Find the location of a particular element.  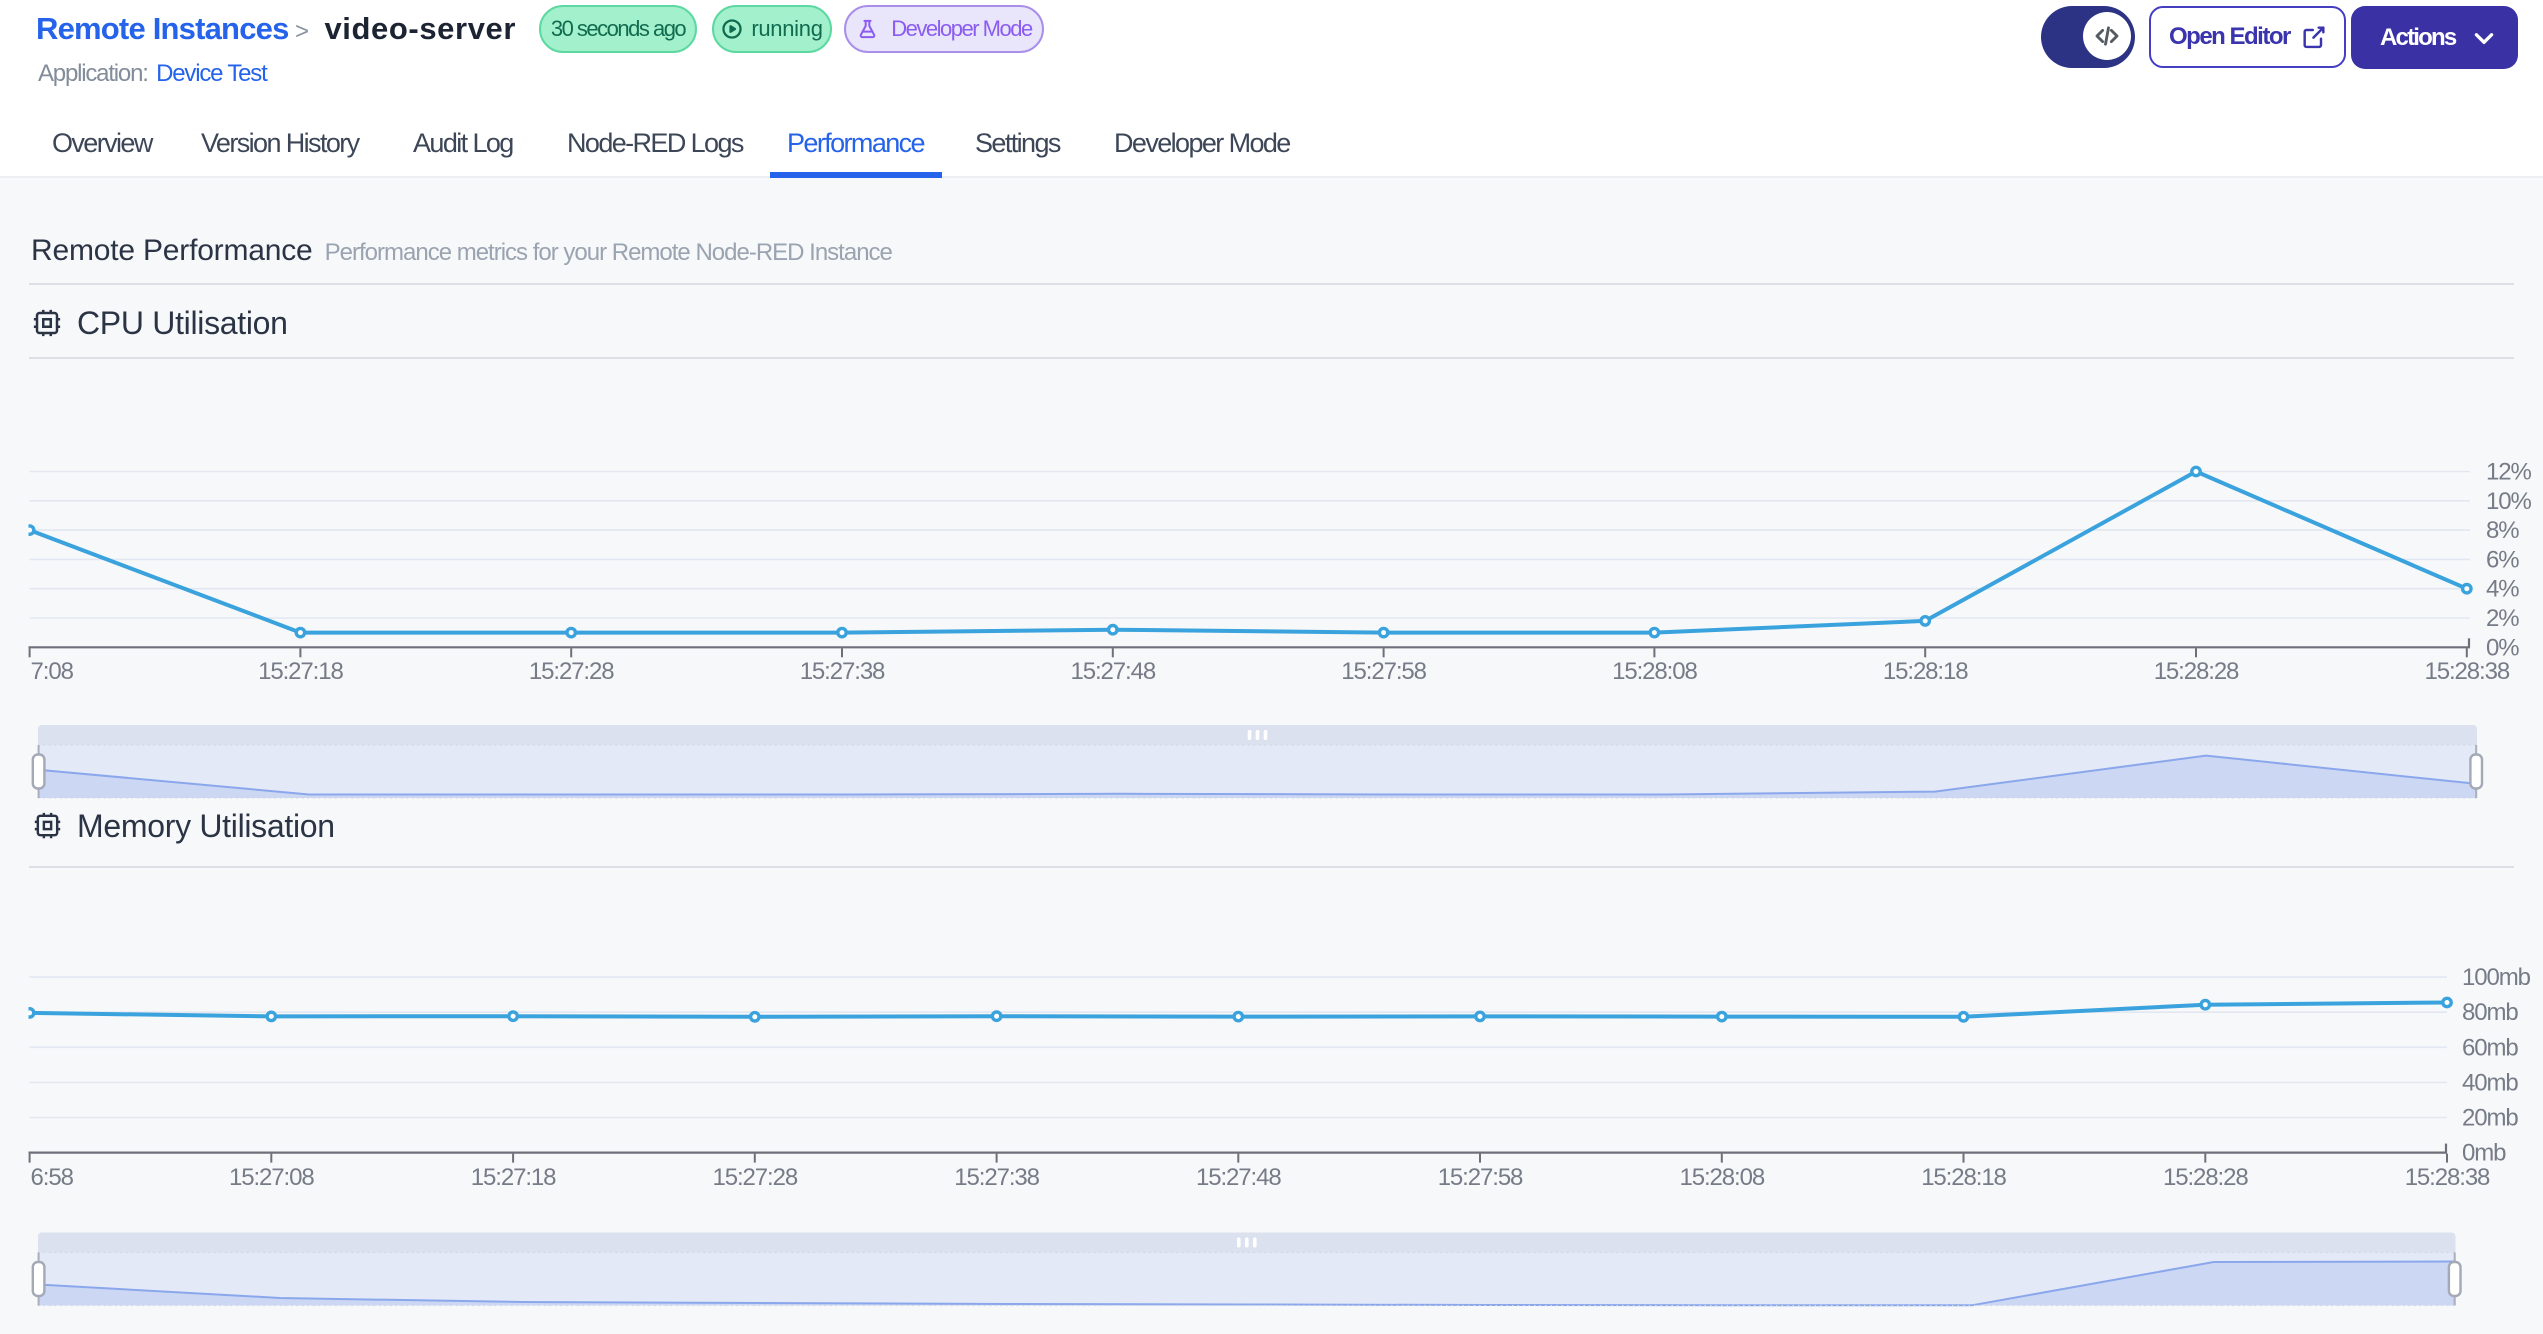

svg-text: 40mb is located at coordinates (2490, 1082).